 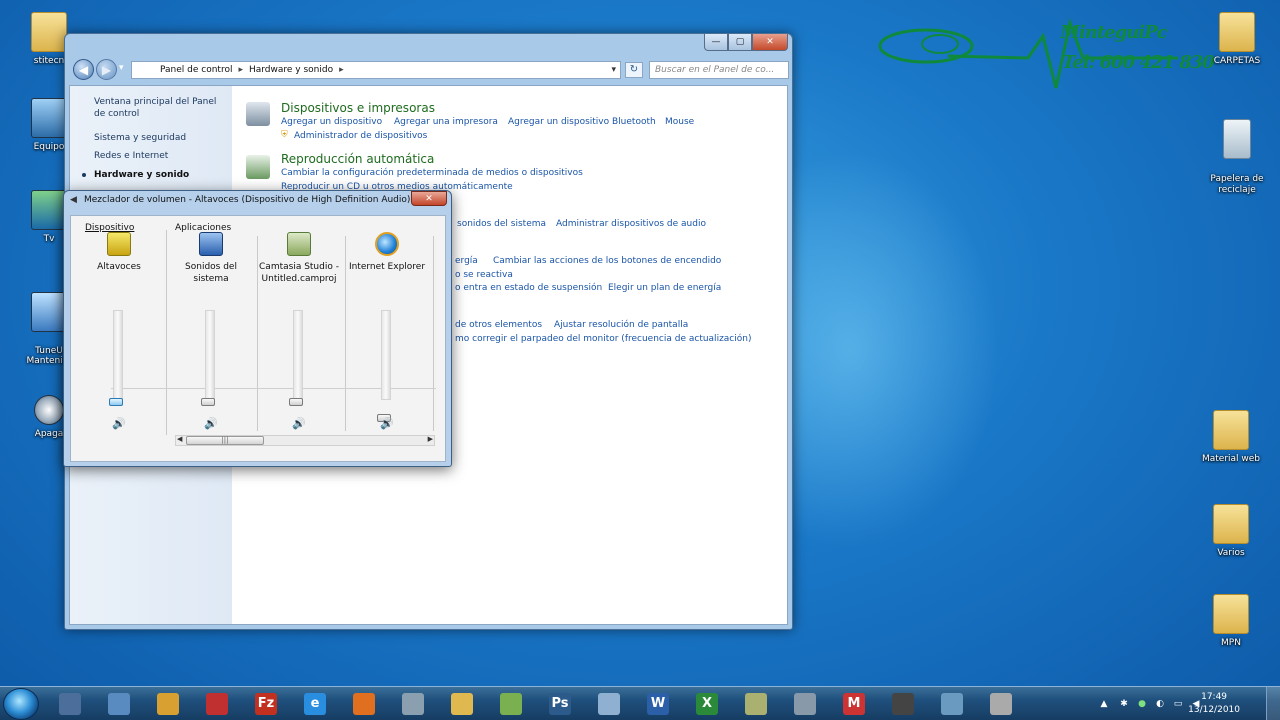 I want to click on sync-icon: ◐, so click(x=1160, y=704).